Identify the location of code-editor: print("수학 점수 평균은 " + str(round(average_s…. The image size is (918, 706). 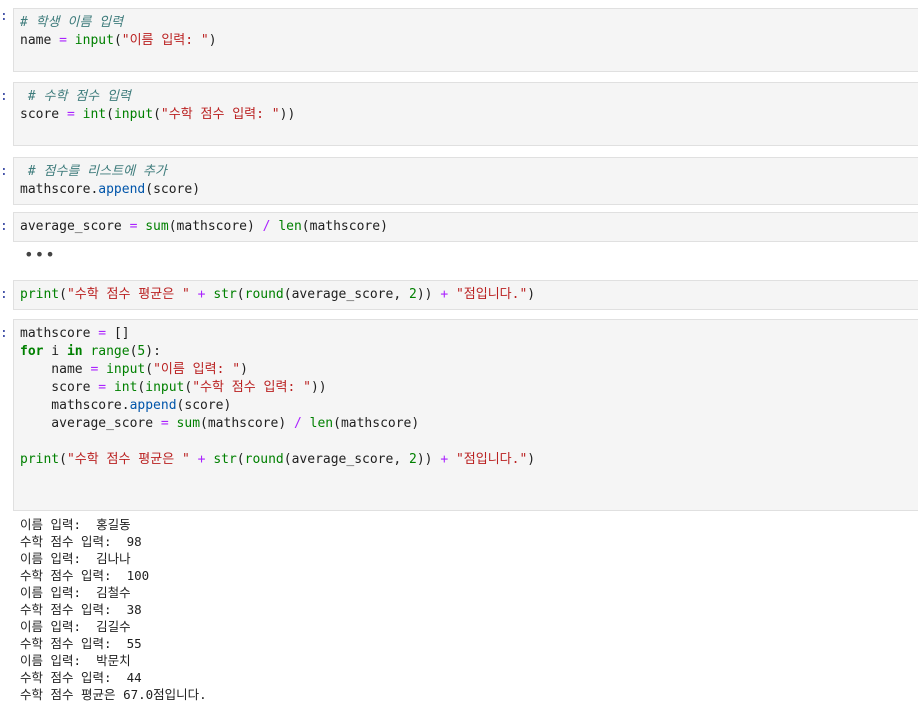
(465, 295).